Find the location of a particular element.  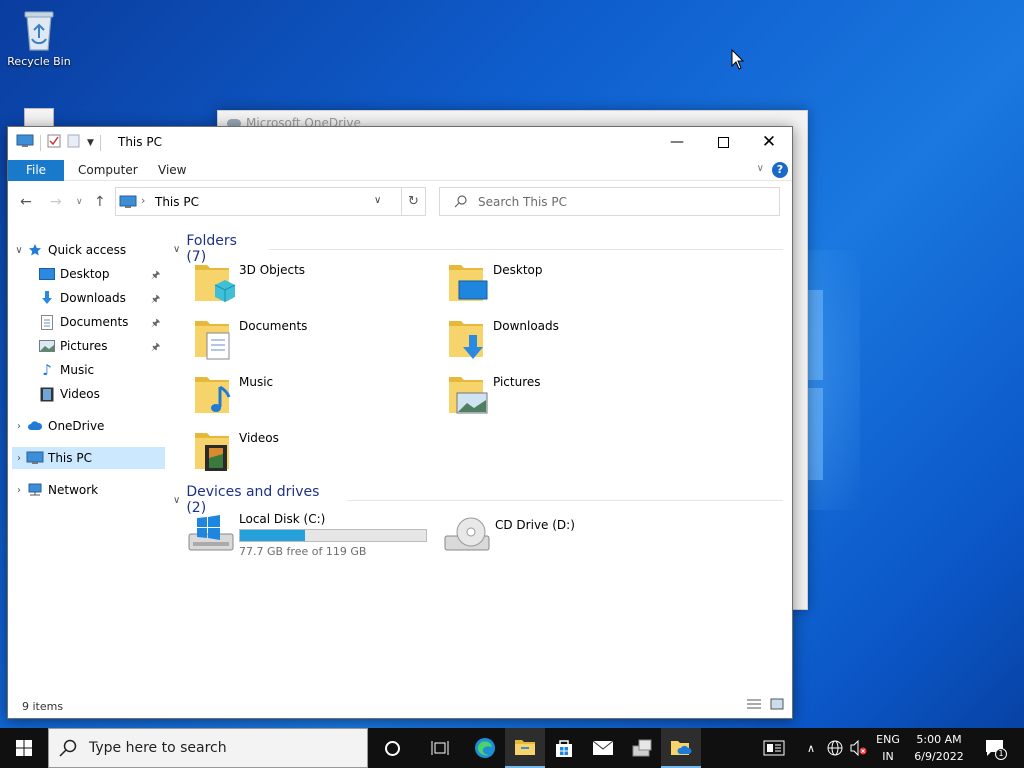

folder-label: Videos is located at coordinates (259, 438).